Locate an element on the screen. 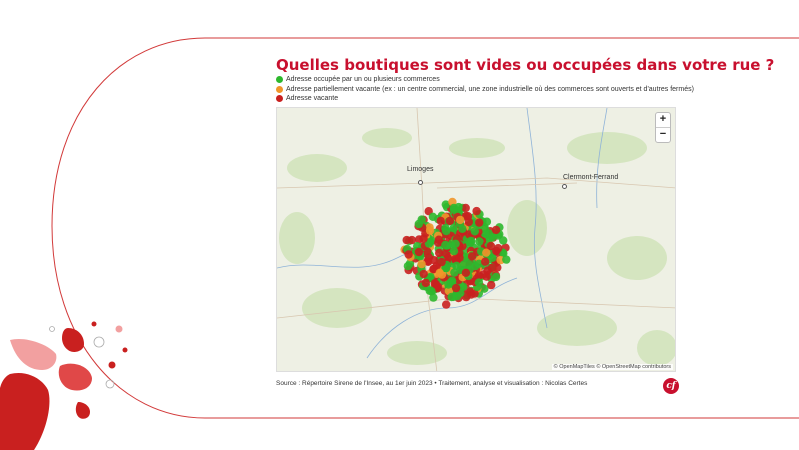  legend-dot-occupied is located at coordinates (279, 80).